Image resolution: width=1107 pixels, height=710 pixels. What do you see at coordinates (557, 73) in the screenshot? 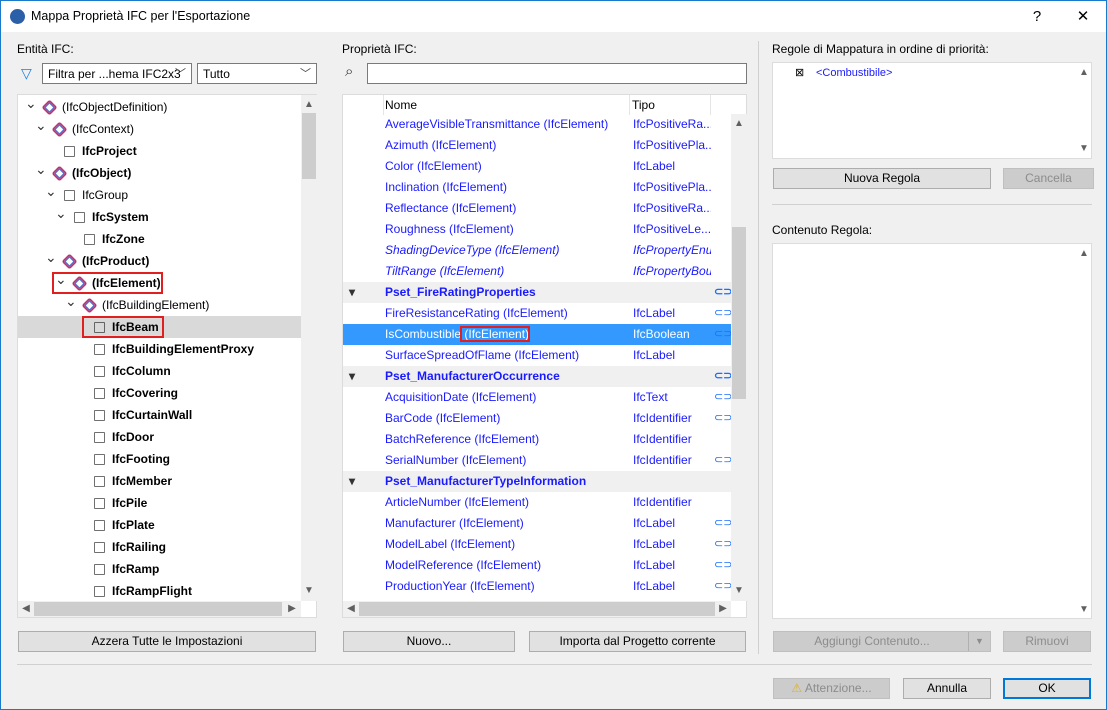
I see `property-search-input` at bounding box center [557, 73].